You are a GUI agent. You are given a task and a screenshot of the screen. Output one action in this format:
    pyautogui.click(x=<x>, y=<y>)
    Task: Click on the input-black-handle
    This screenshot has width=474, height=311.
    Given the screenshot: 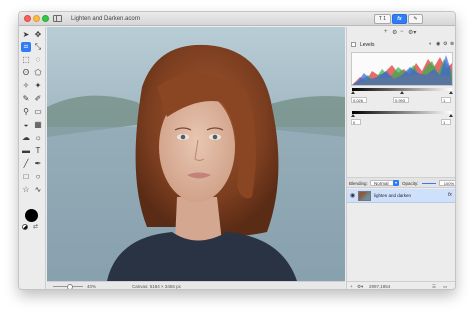 What is the action you would take?
    pyautogui.click(x=353, y=92)
    